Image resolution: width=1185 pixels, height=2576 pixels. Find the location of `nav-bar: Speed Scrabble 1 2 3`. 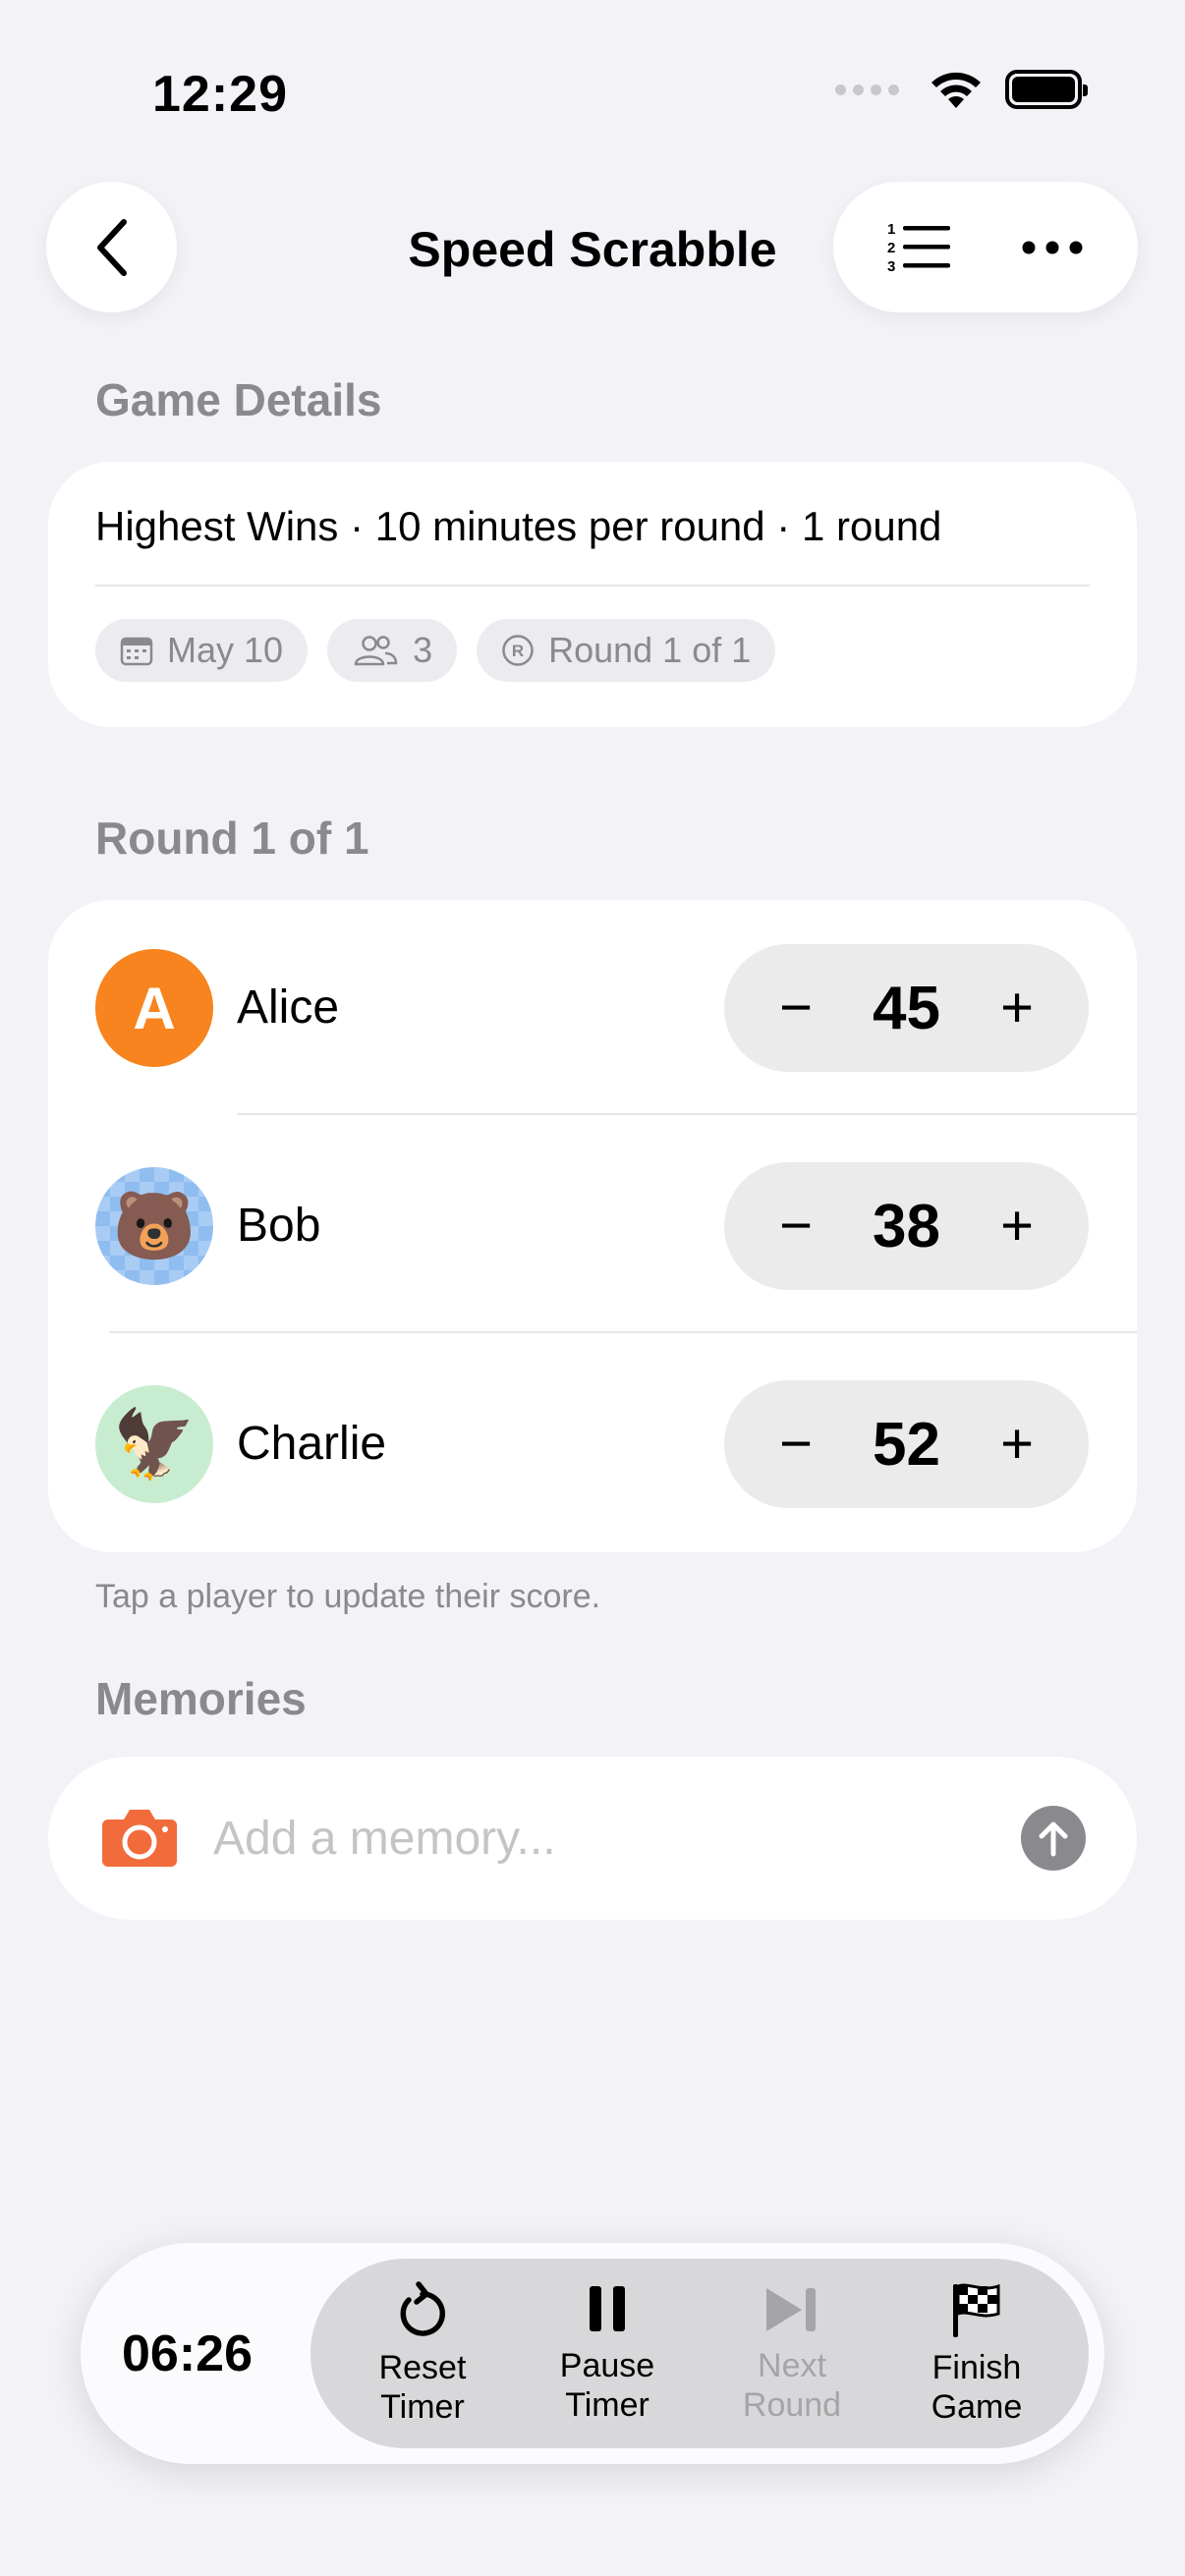

nav-bar: Speed Scrabble 1 2 3 is located at coordinates (592, 248).